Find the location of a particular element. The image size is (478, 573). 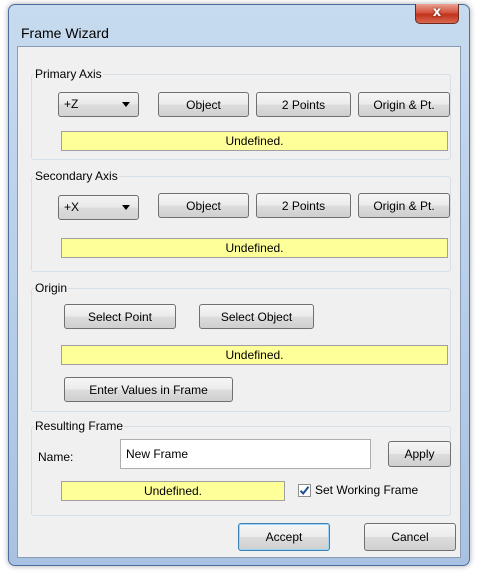

secondary-axis-direction-value: +X is located at coordinates (72, 207).